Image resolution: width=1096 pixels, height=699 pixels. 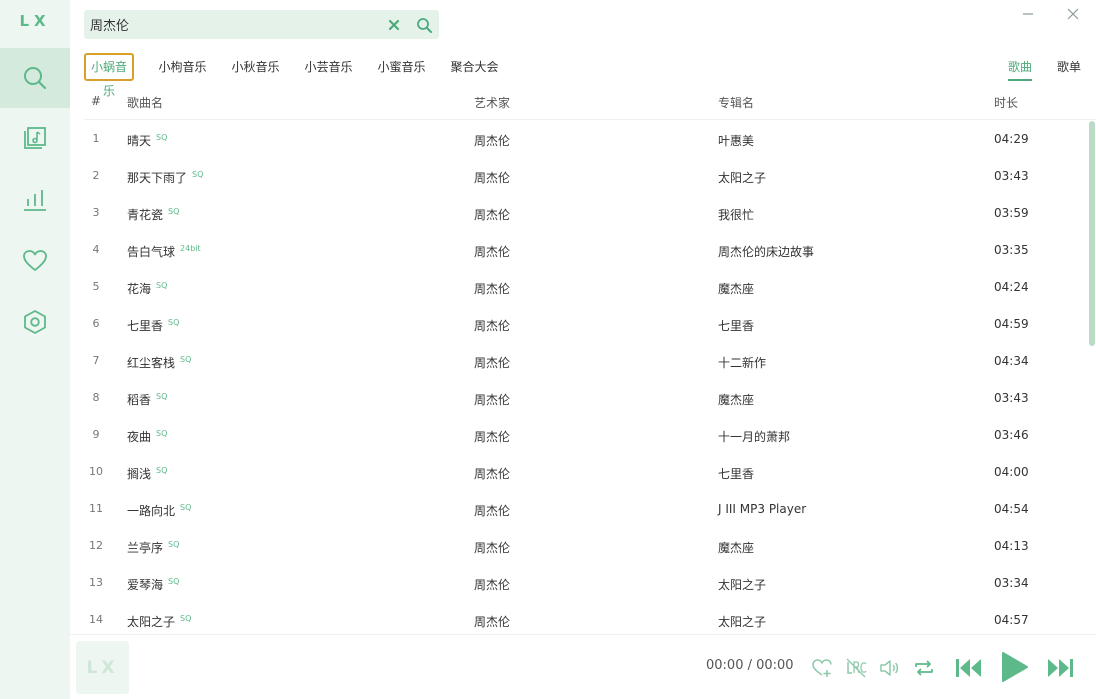 What do you see at coordinates (102, 667) in the screenshot?
I see `album-cover: LX` at bounding box center [102, 667].